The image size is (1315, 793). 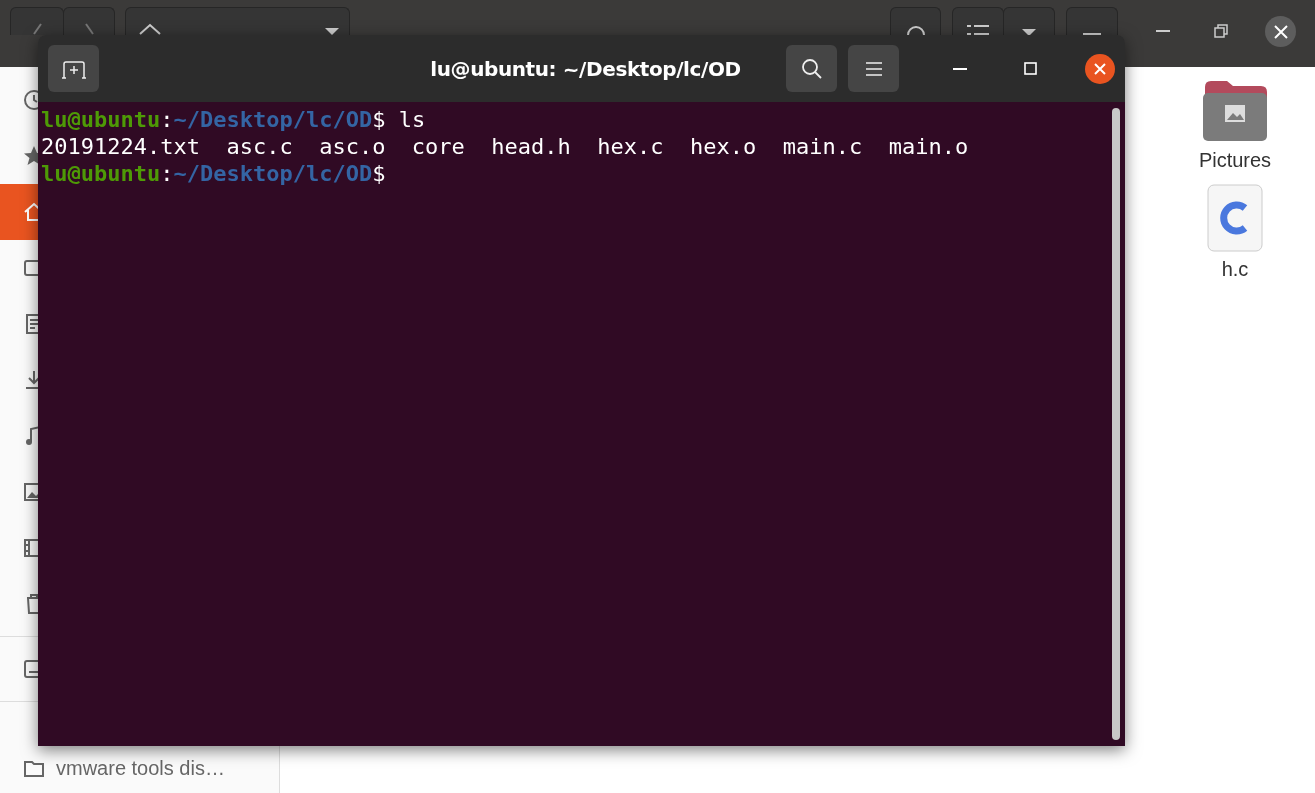 I want to click on file-name: h.c, so click(x=1235, y=269).